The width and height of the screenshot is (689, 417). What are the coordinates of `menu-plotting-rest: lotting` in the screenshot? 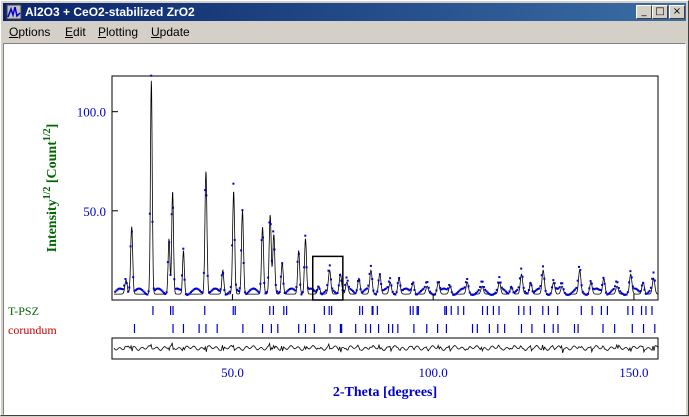 It's located at (122, 32).